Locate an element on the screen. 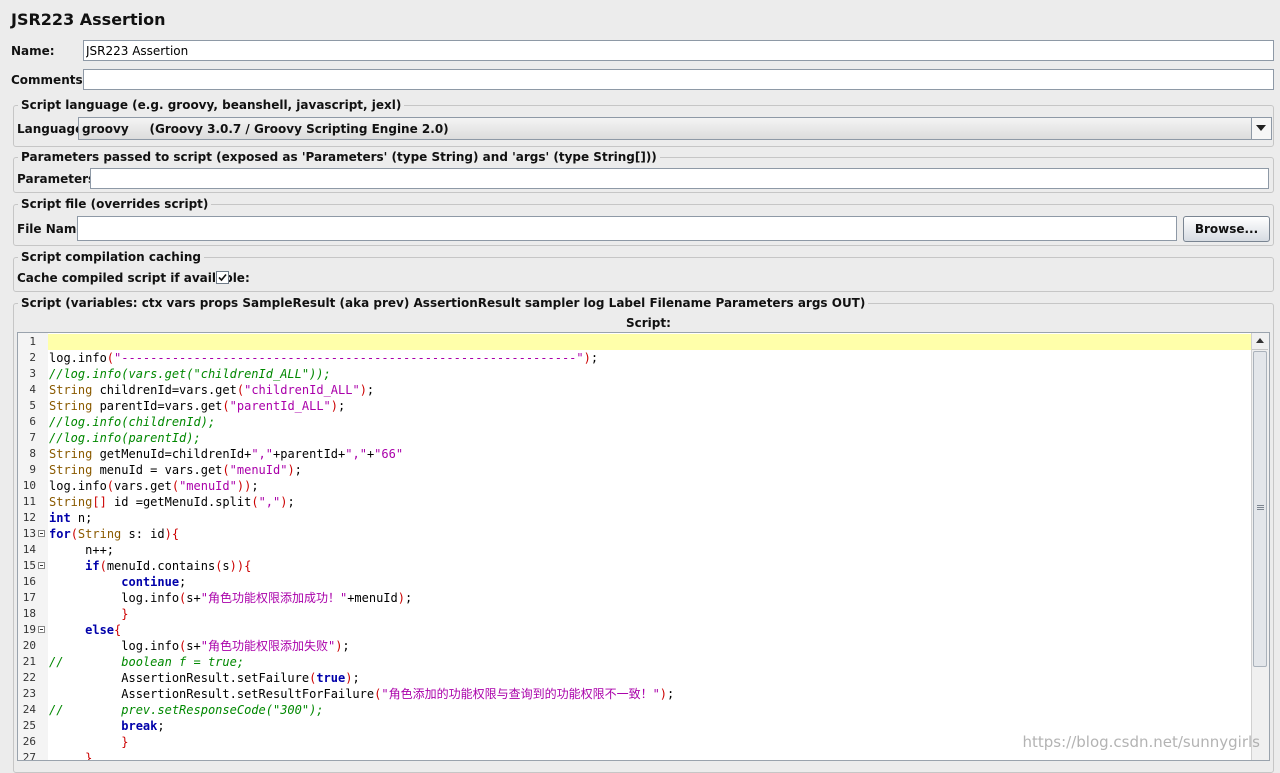 This screenshot has width=1280, height=773. code-line: 27 } is located at coordinates (635, 755).